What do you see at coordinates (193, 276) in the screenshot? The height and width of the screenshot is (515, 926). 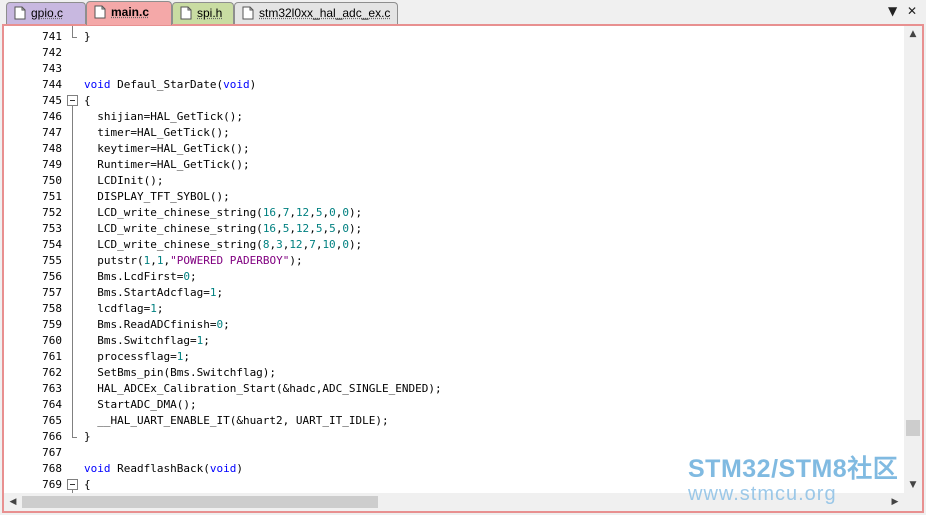 I see `code-token: ;` at bounding box center [193, 276].